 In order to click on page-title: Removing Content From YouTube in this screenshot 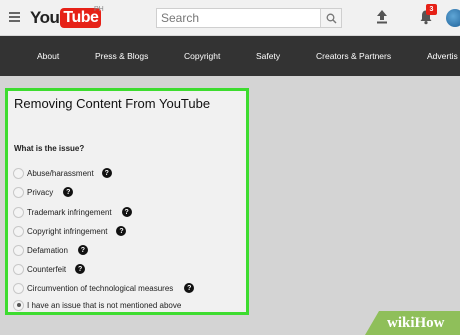, I will do `click(112, 103)`.